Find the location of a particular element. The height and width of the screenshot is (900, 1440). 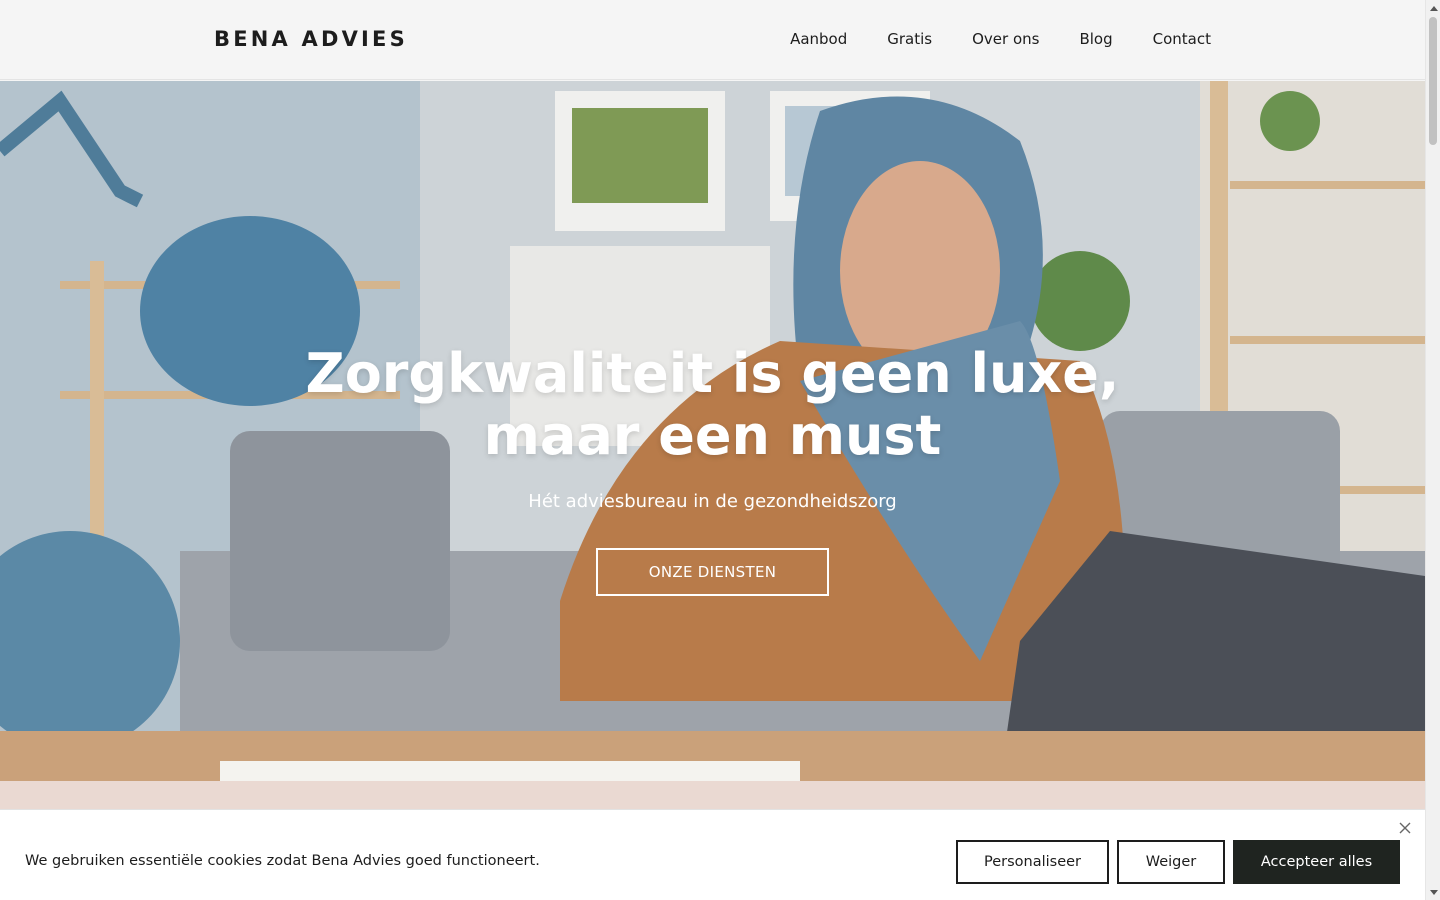

nav-item-contact: Contact is located at coordinates (1182, 39).